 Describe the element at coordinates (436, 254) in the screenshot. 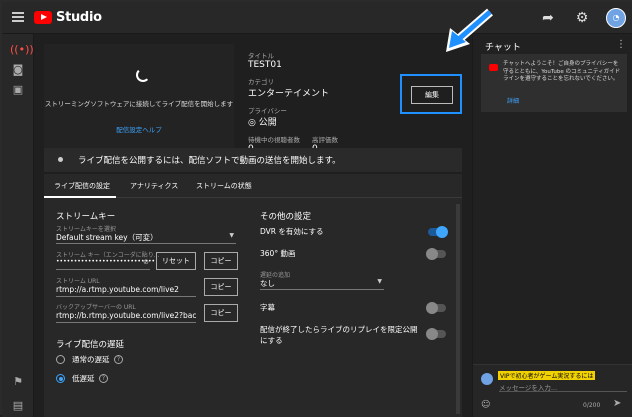

I see `vr360-toggle` at that location.